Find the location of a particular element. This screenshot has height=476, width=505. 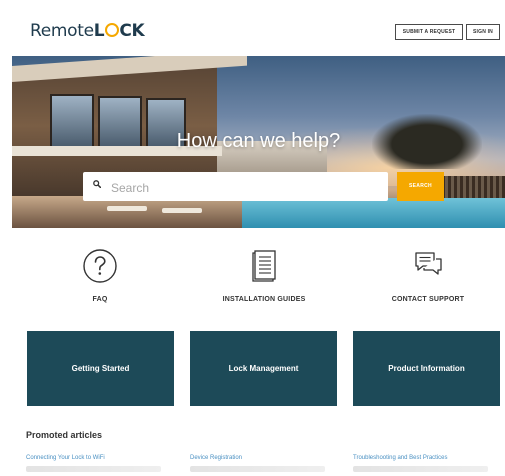

logo-text-ck: CK is located at coordinates (132, 31).